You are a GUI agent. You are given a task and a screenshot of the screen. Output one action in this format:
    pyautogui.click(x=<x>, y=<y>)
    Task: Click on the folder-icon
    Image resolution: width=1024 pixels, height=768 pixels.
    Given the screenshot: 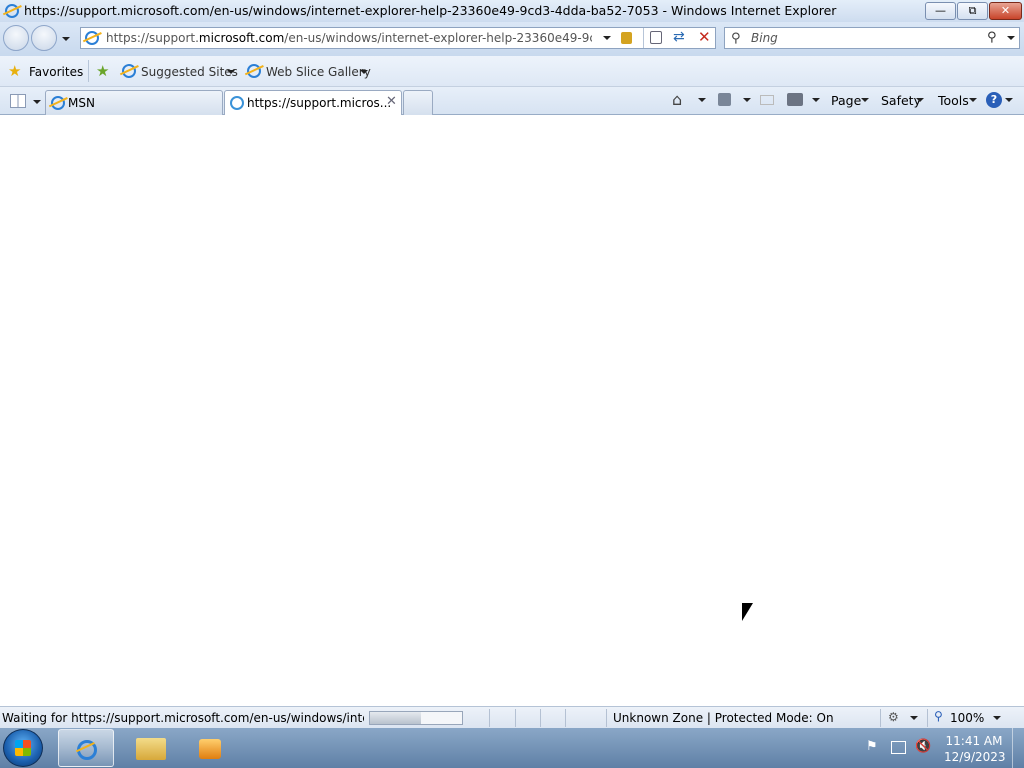 What is the action you would take?
    pyautogui.click(x=151, y=749)
    